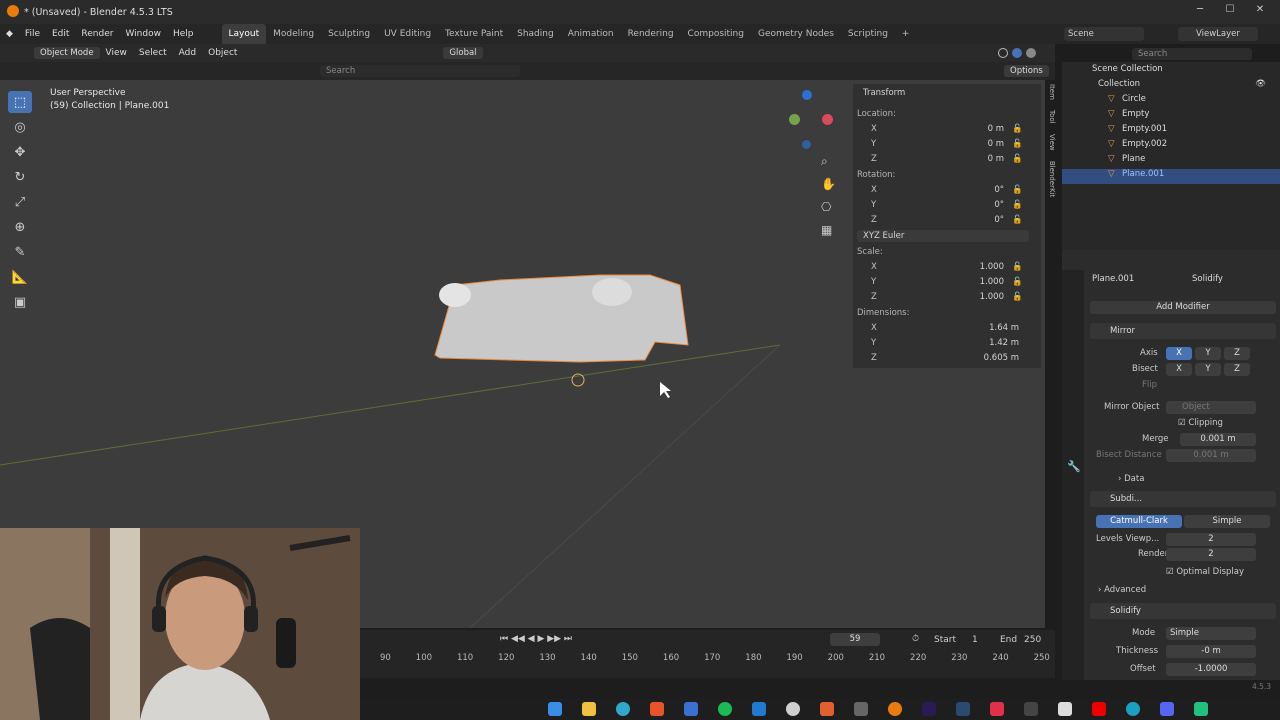  I want to click on playback-controls: ⏮ ◀◀ ◀ ▶ ▶▶ ⏭, so click(536, 639).